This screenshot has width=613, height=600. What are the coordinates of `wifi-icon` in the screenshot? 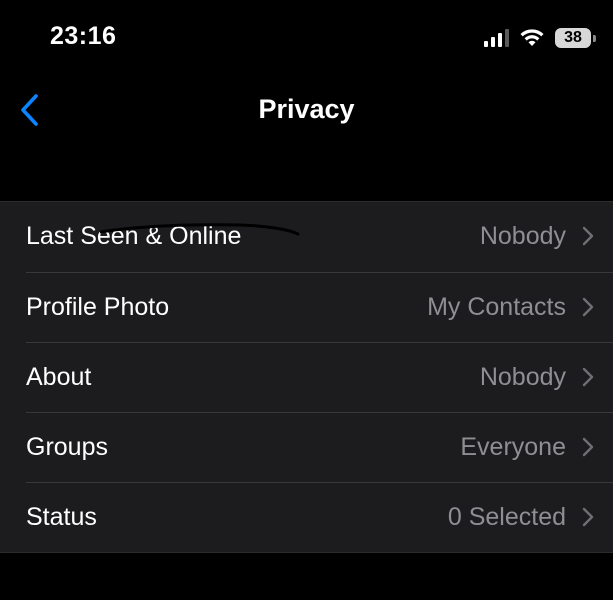 It's located at (532, 37).